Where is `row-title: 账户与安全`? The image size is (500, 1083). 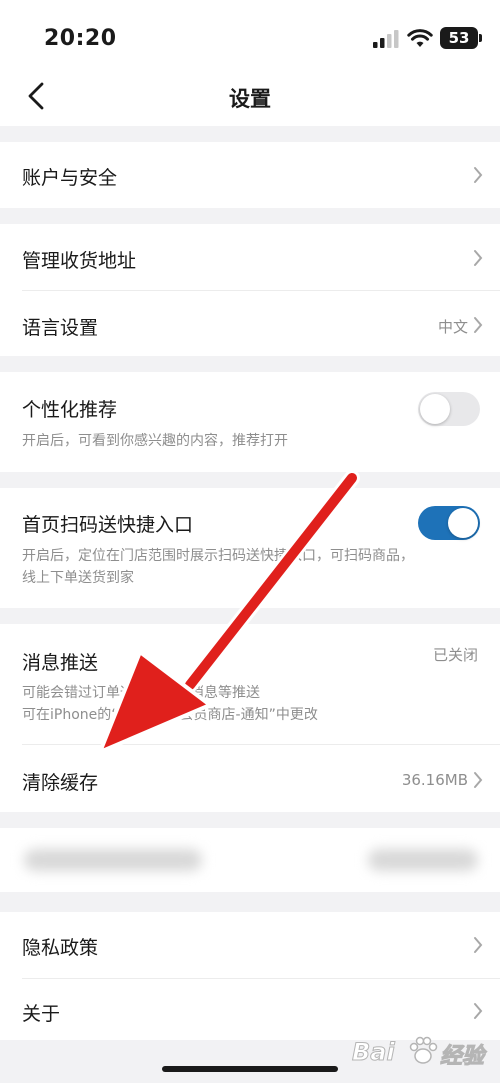
row-title: 账户与安全 is located at coordinates (70, 178).